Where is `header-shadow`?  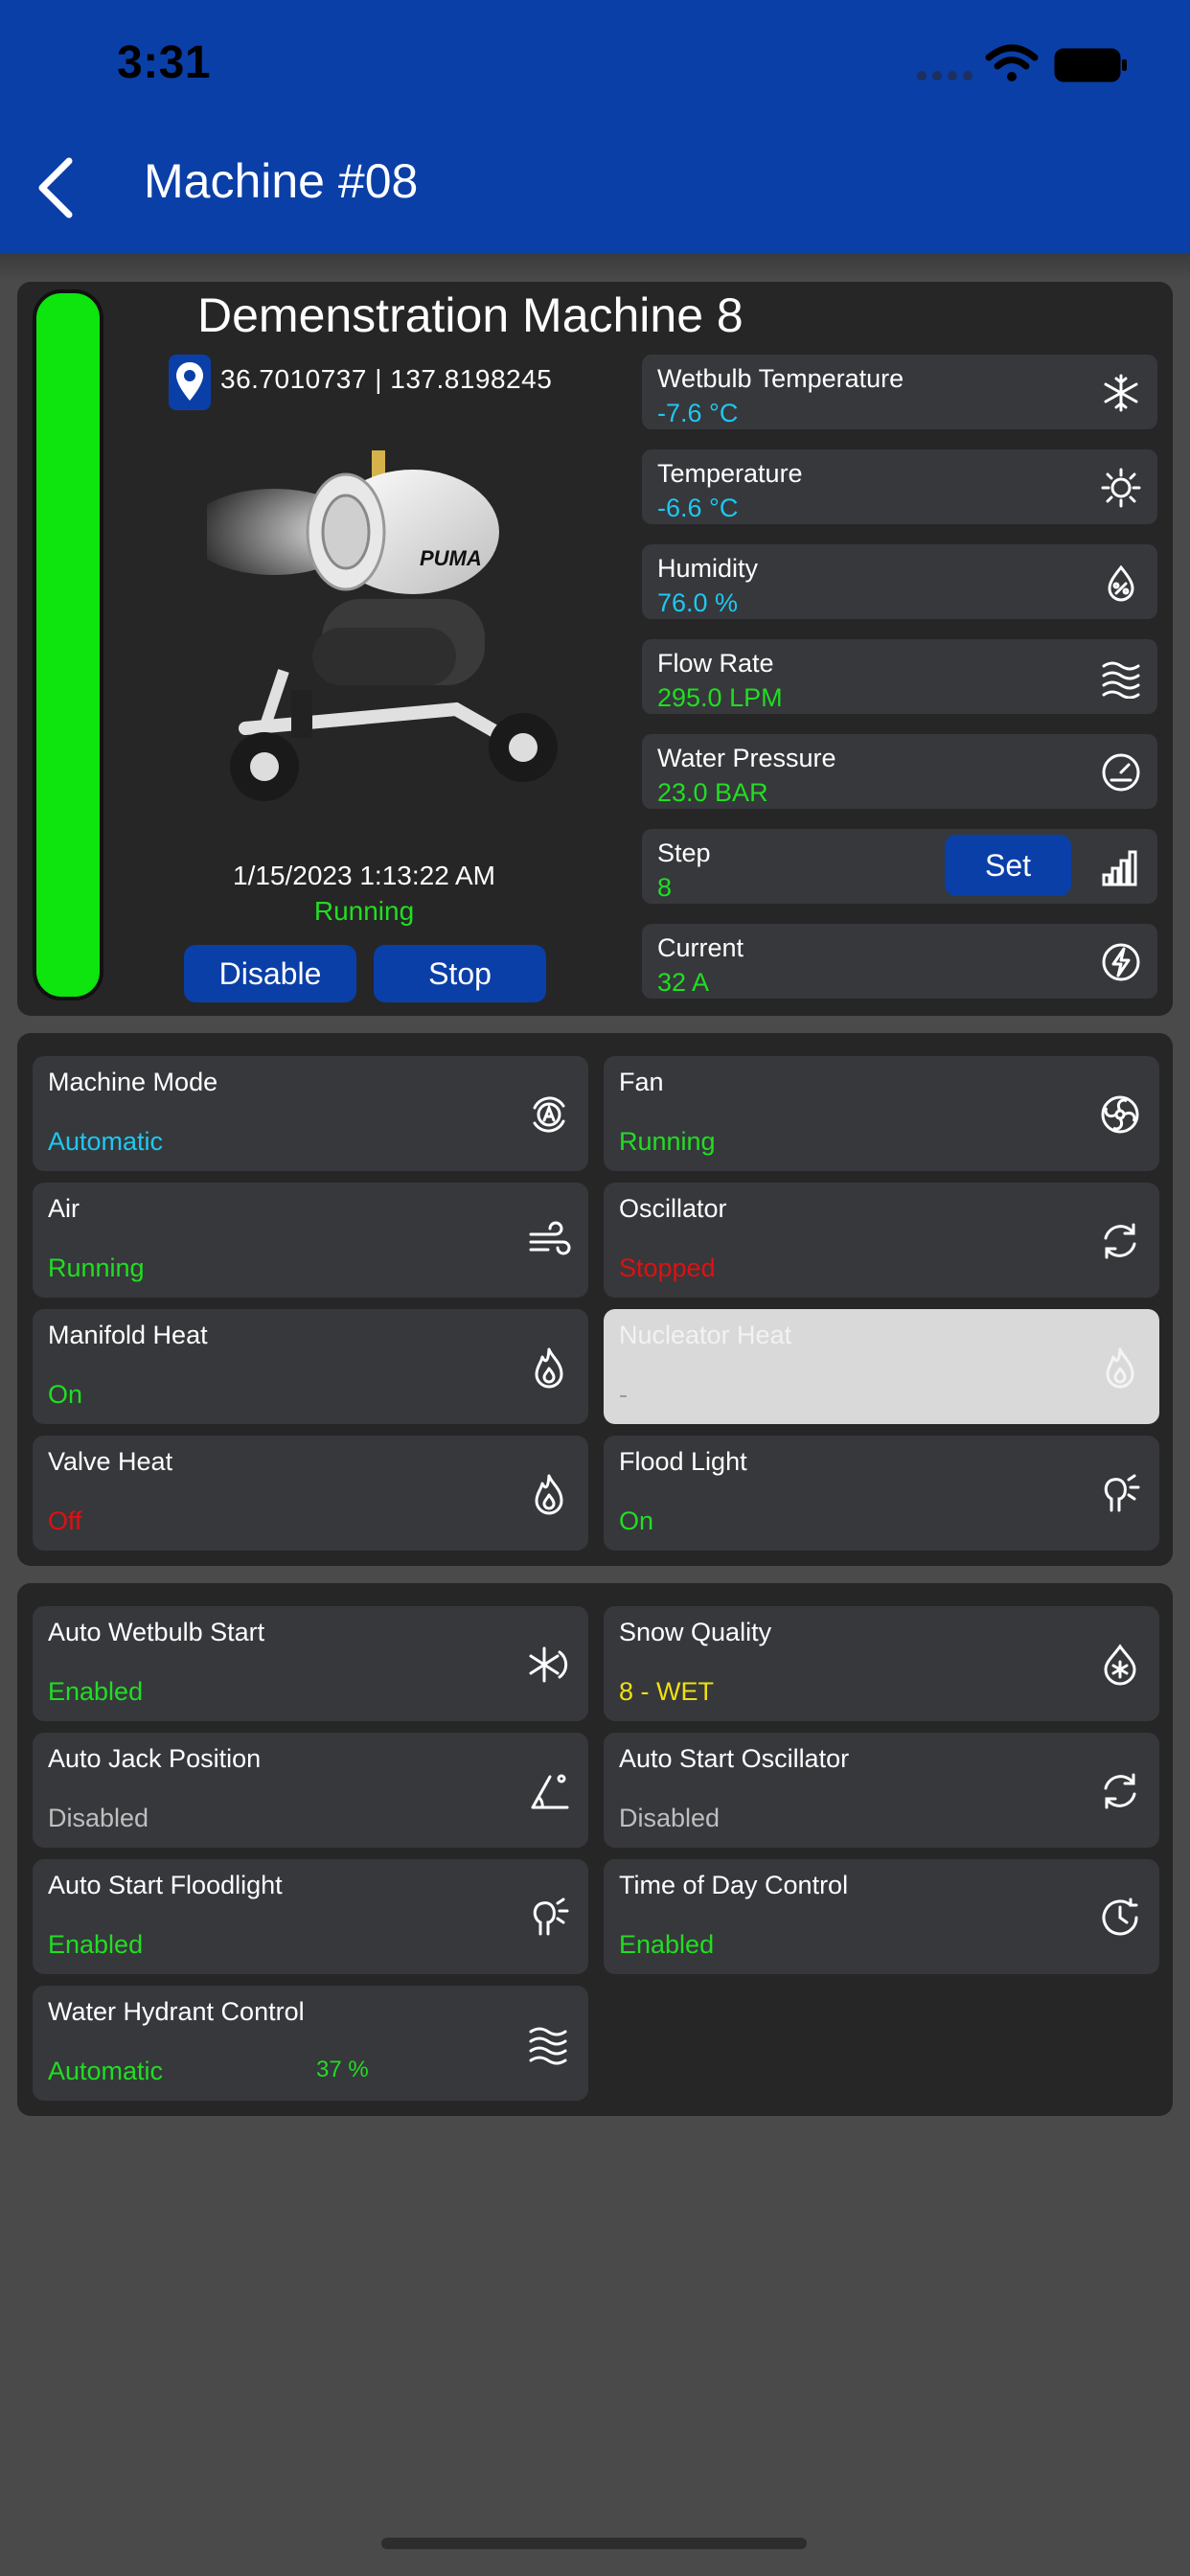
header-shadow is located at coordinates (595, 267).